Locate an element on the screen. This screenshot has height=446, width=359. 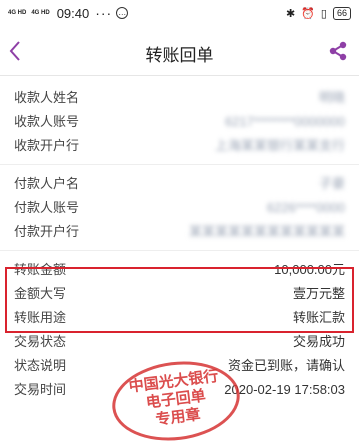
list-item: 收款人姓名 明晓 is located at coordinates (179, 97).